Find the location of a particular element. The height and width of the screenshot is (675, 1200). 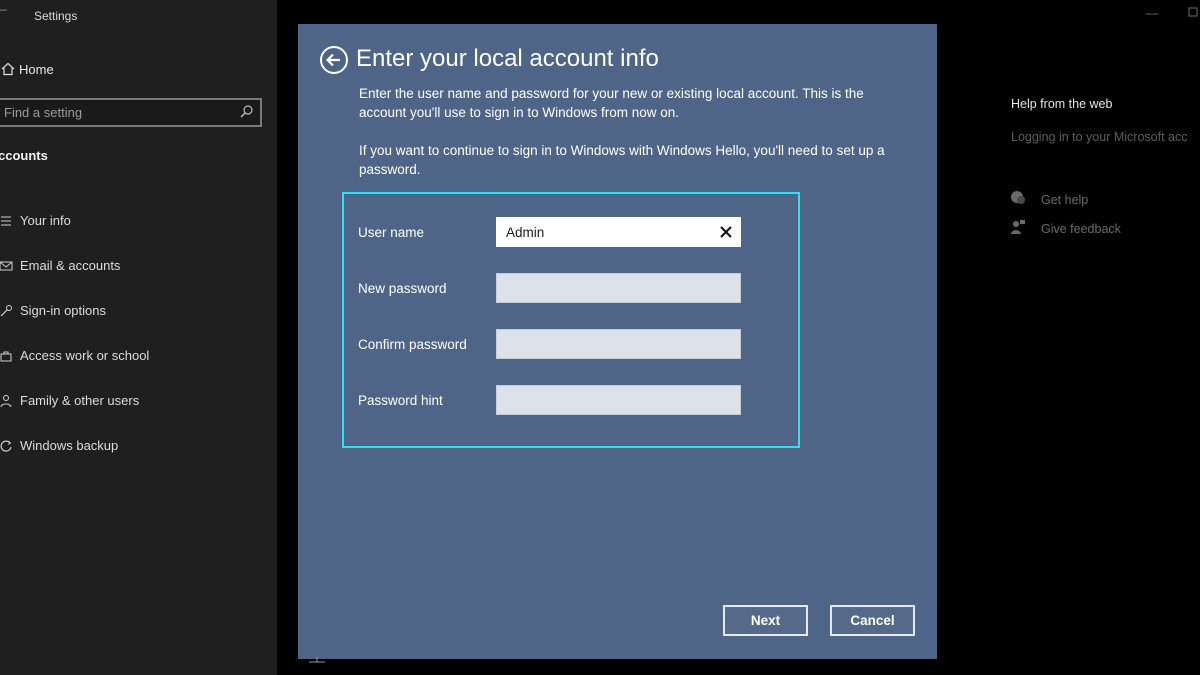

password-hint-input is located at coordinates (602, 400).